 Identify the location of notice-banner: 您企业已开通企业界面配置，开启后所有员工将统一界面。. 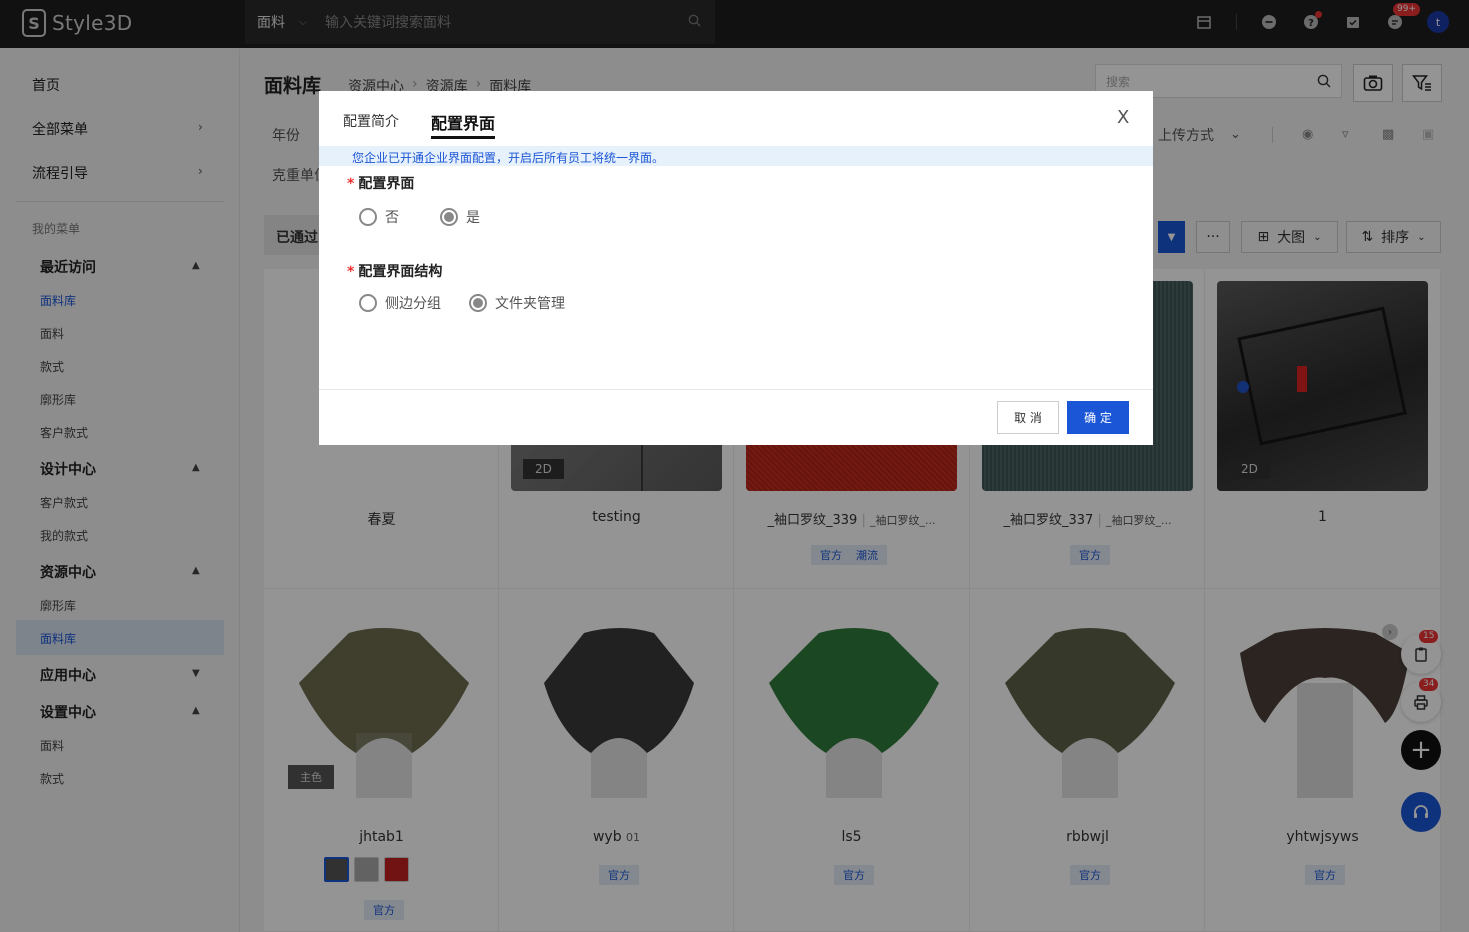
(736, 156).